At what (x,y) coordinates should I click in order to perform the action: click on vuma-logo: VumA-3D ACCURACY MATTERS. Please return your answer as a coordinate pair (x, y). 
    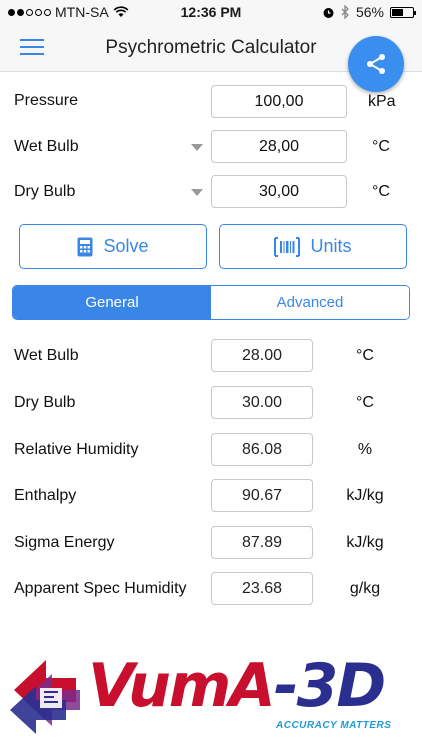
    Looking at the image, I should click on (211, 696).